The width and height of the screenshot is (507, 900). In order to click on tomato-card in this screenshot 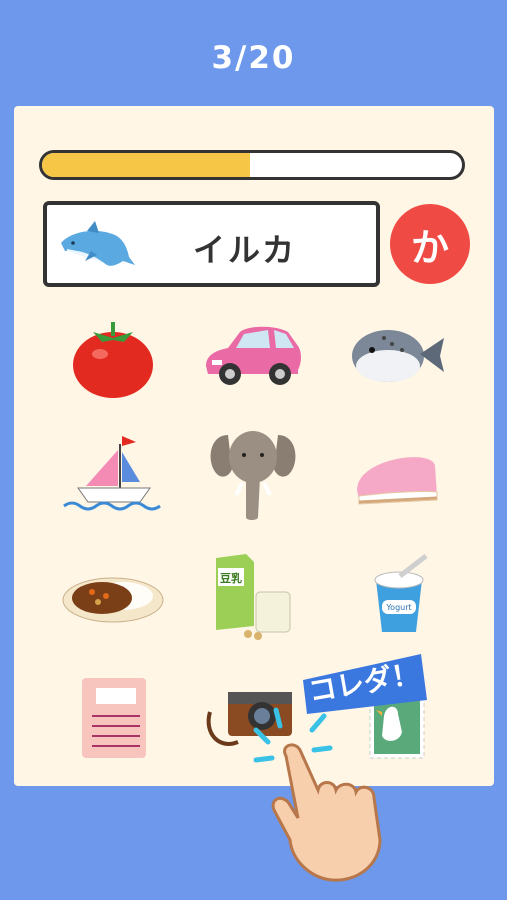, I will do `click(113, 360)`.